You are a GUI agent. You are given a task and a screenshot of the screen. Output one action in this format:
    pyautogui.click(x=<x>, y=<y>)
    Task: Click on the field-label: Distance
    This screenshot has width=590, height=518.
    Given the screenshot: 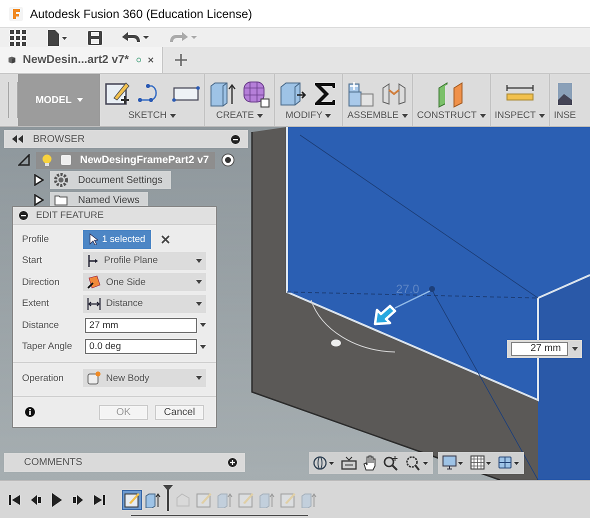 What is the action you would take?
    pyautogui.click(x=41, y=325)
    